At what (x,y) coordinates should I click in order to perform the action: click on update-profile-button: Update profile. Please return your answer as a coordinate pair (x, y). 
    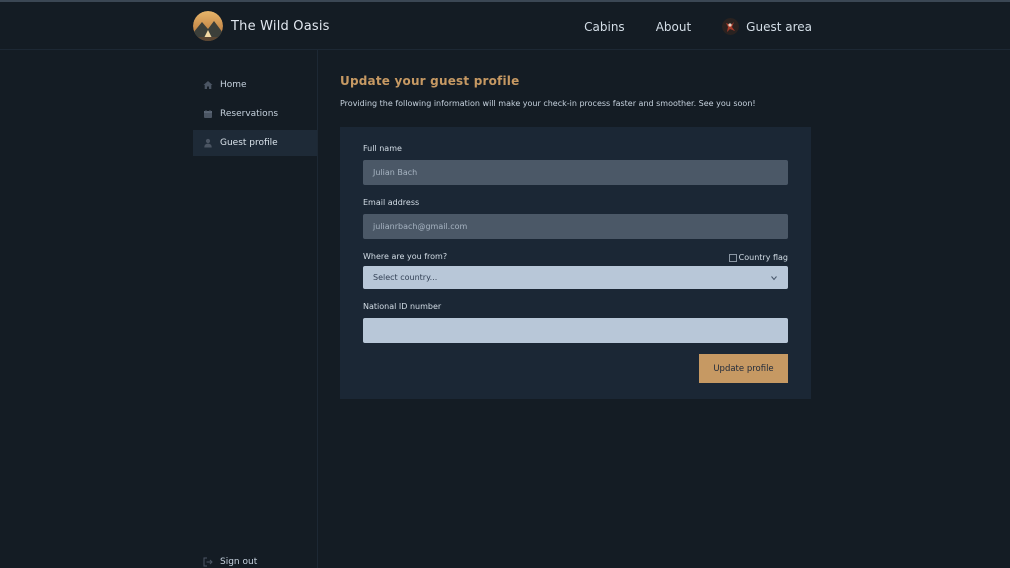
    Looking at the image, I should click on (743, 368).